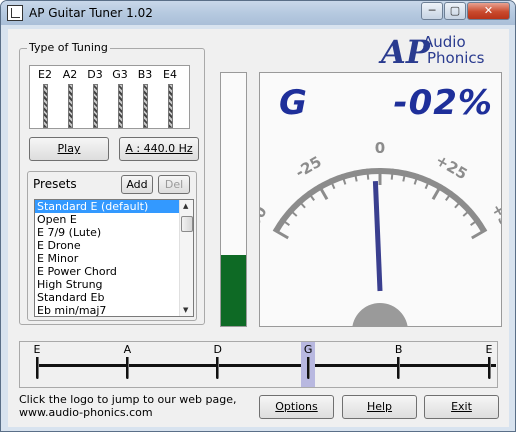 This screenshot has height=432, width=516. What do you see at coordinates (69, 149) in the screenshot?
I see `play-button: Play` at bounding box center [69, 149].